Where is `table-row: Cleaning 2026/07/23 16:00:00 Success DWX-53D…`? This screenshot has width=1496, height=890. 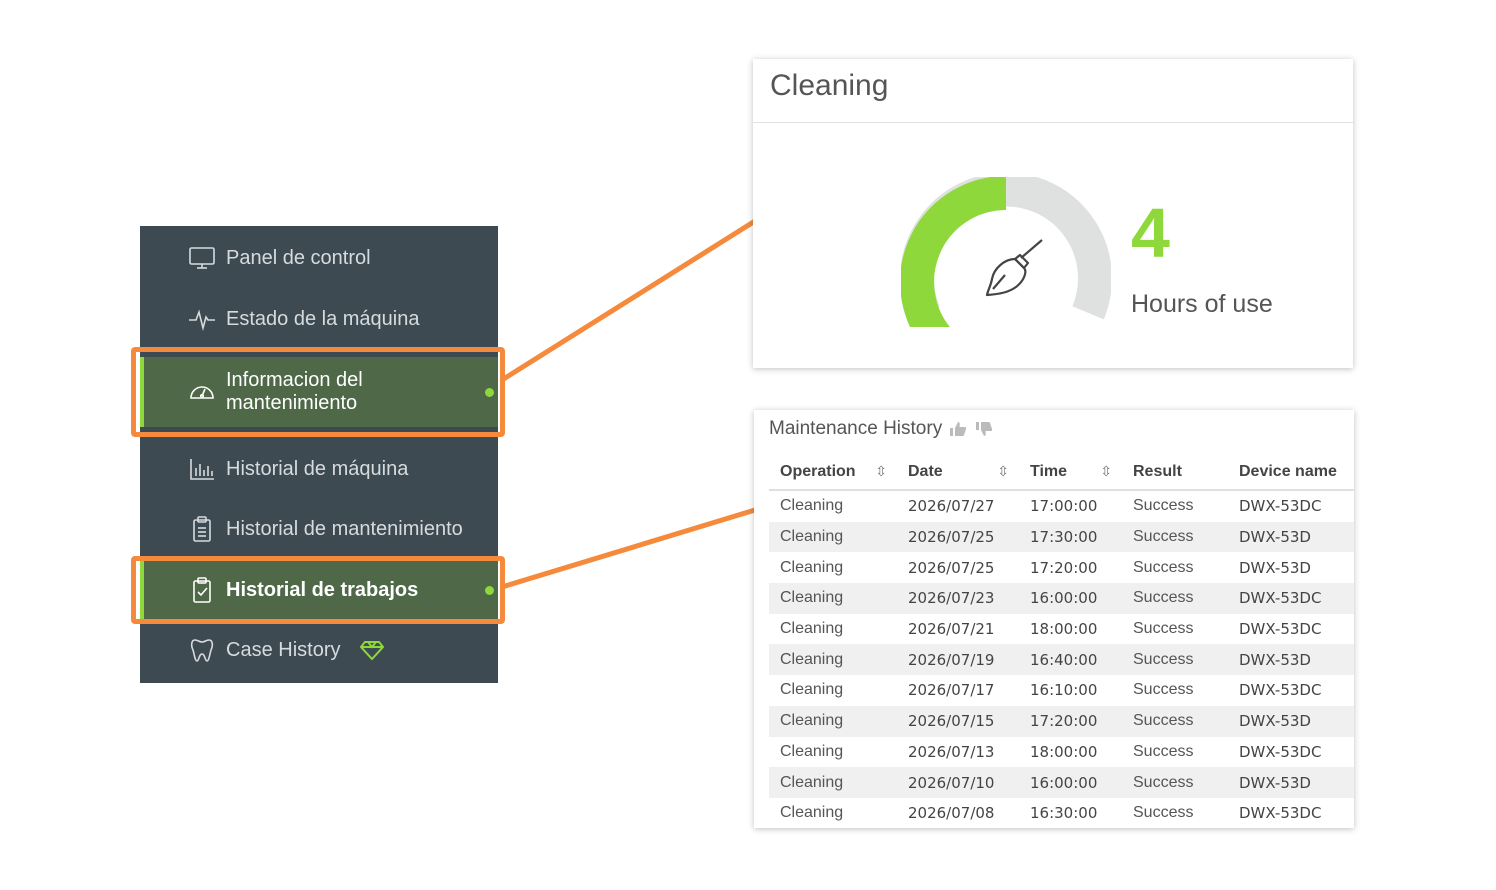
table-row: Cleaning 2026/07/23 16:00:00 Success DWX-53D… is located at coordinates (1061, 598).